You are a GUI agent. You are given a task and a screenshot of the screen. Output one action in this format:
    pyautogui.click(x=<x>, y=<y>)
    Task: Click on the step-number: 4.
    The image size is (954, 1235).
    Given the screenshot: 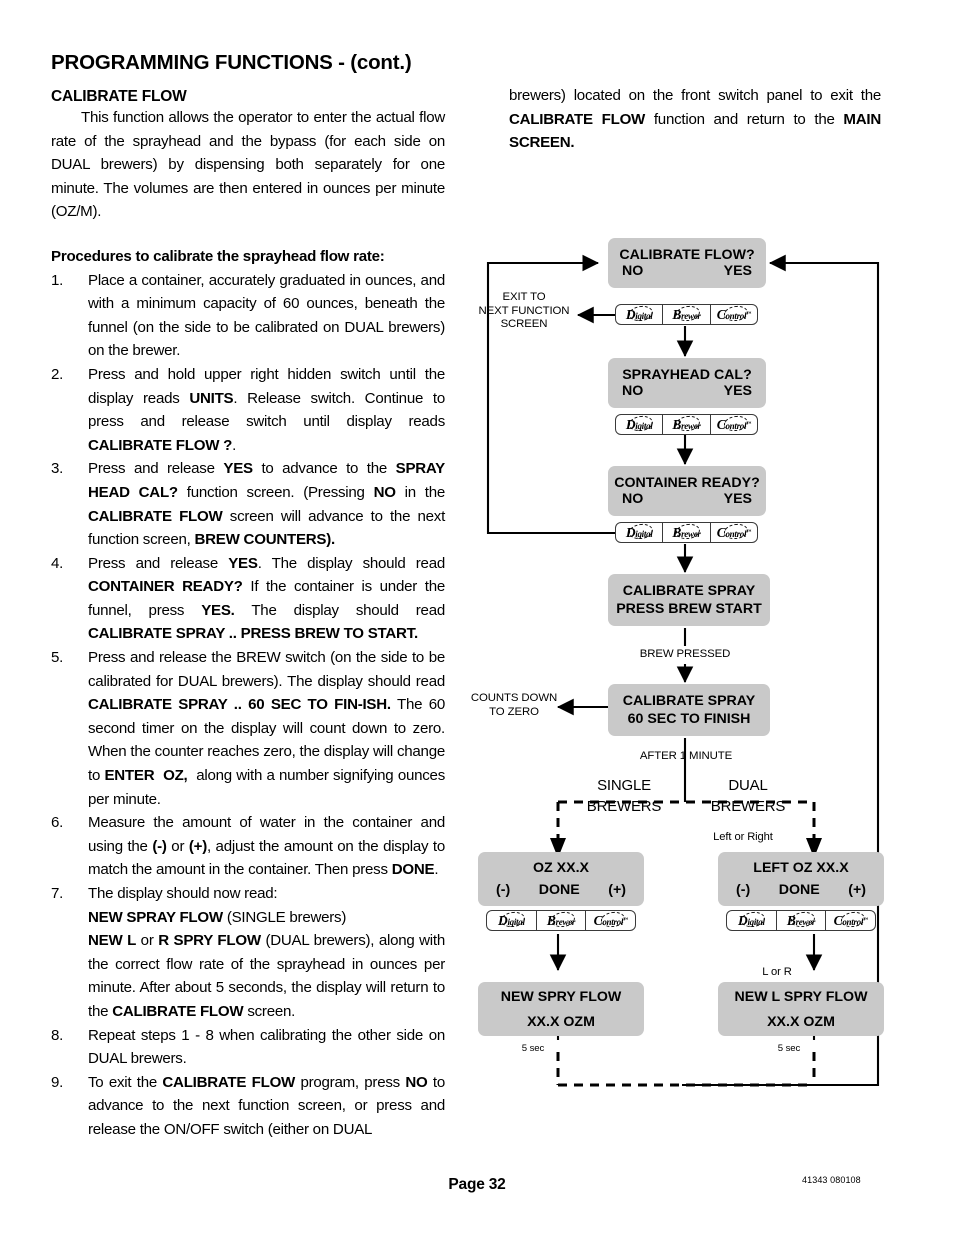 What is the action you would take?
    pyautogui.click(x=57, y=563)
    